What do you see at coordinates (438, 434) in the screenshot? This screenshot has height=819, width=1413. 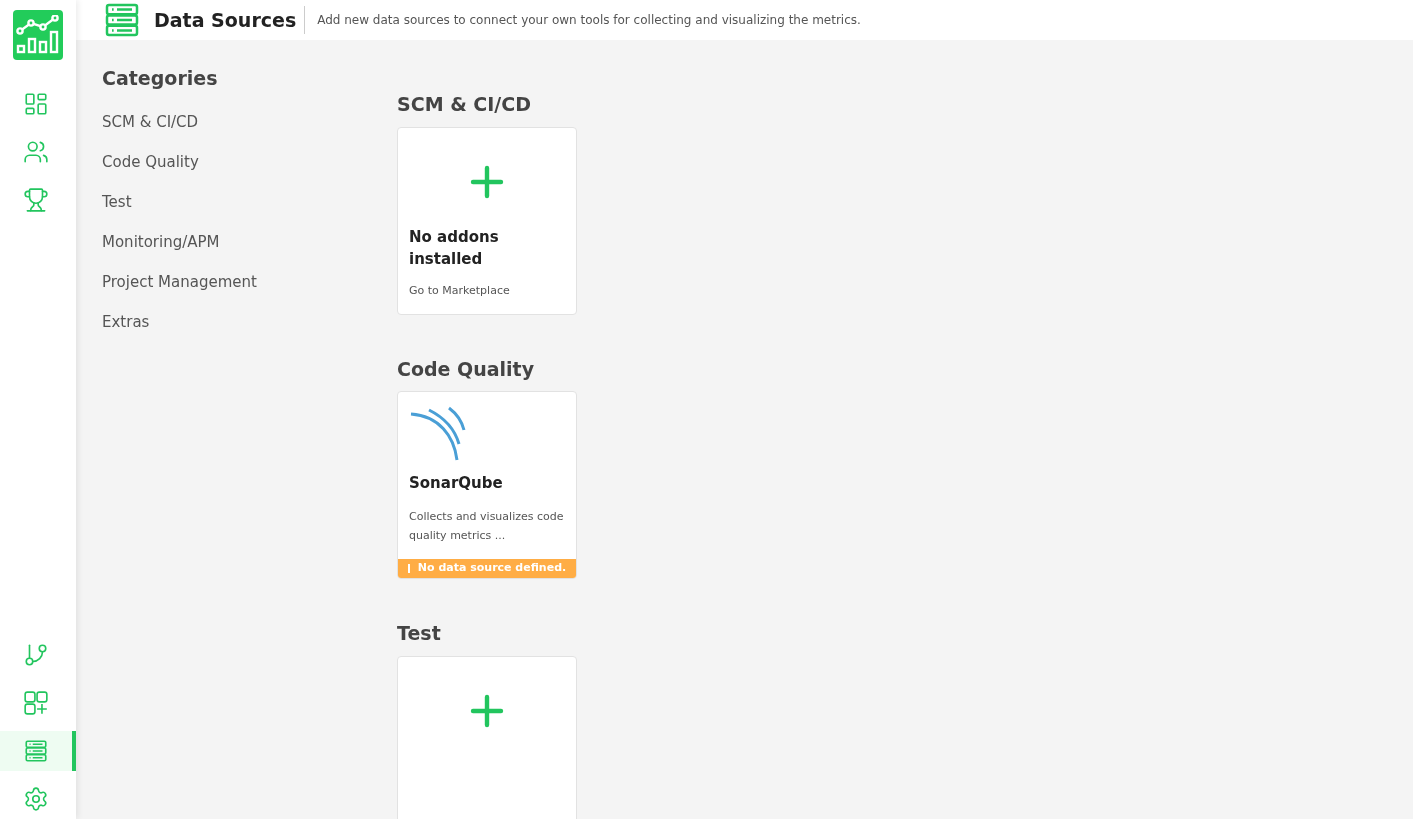 I see `waves-logo` at bounding box center [438, 434].